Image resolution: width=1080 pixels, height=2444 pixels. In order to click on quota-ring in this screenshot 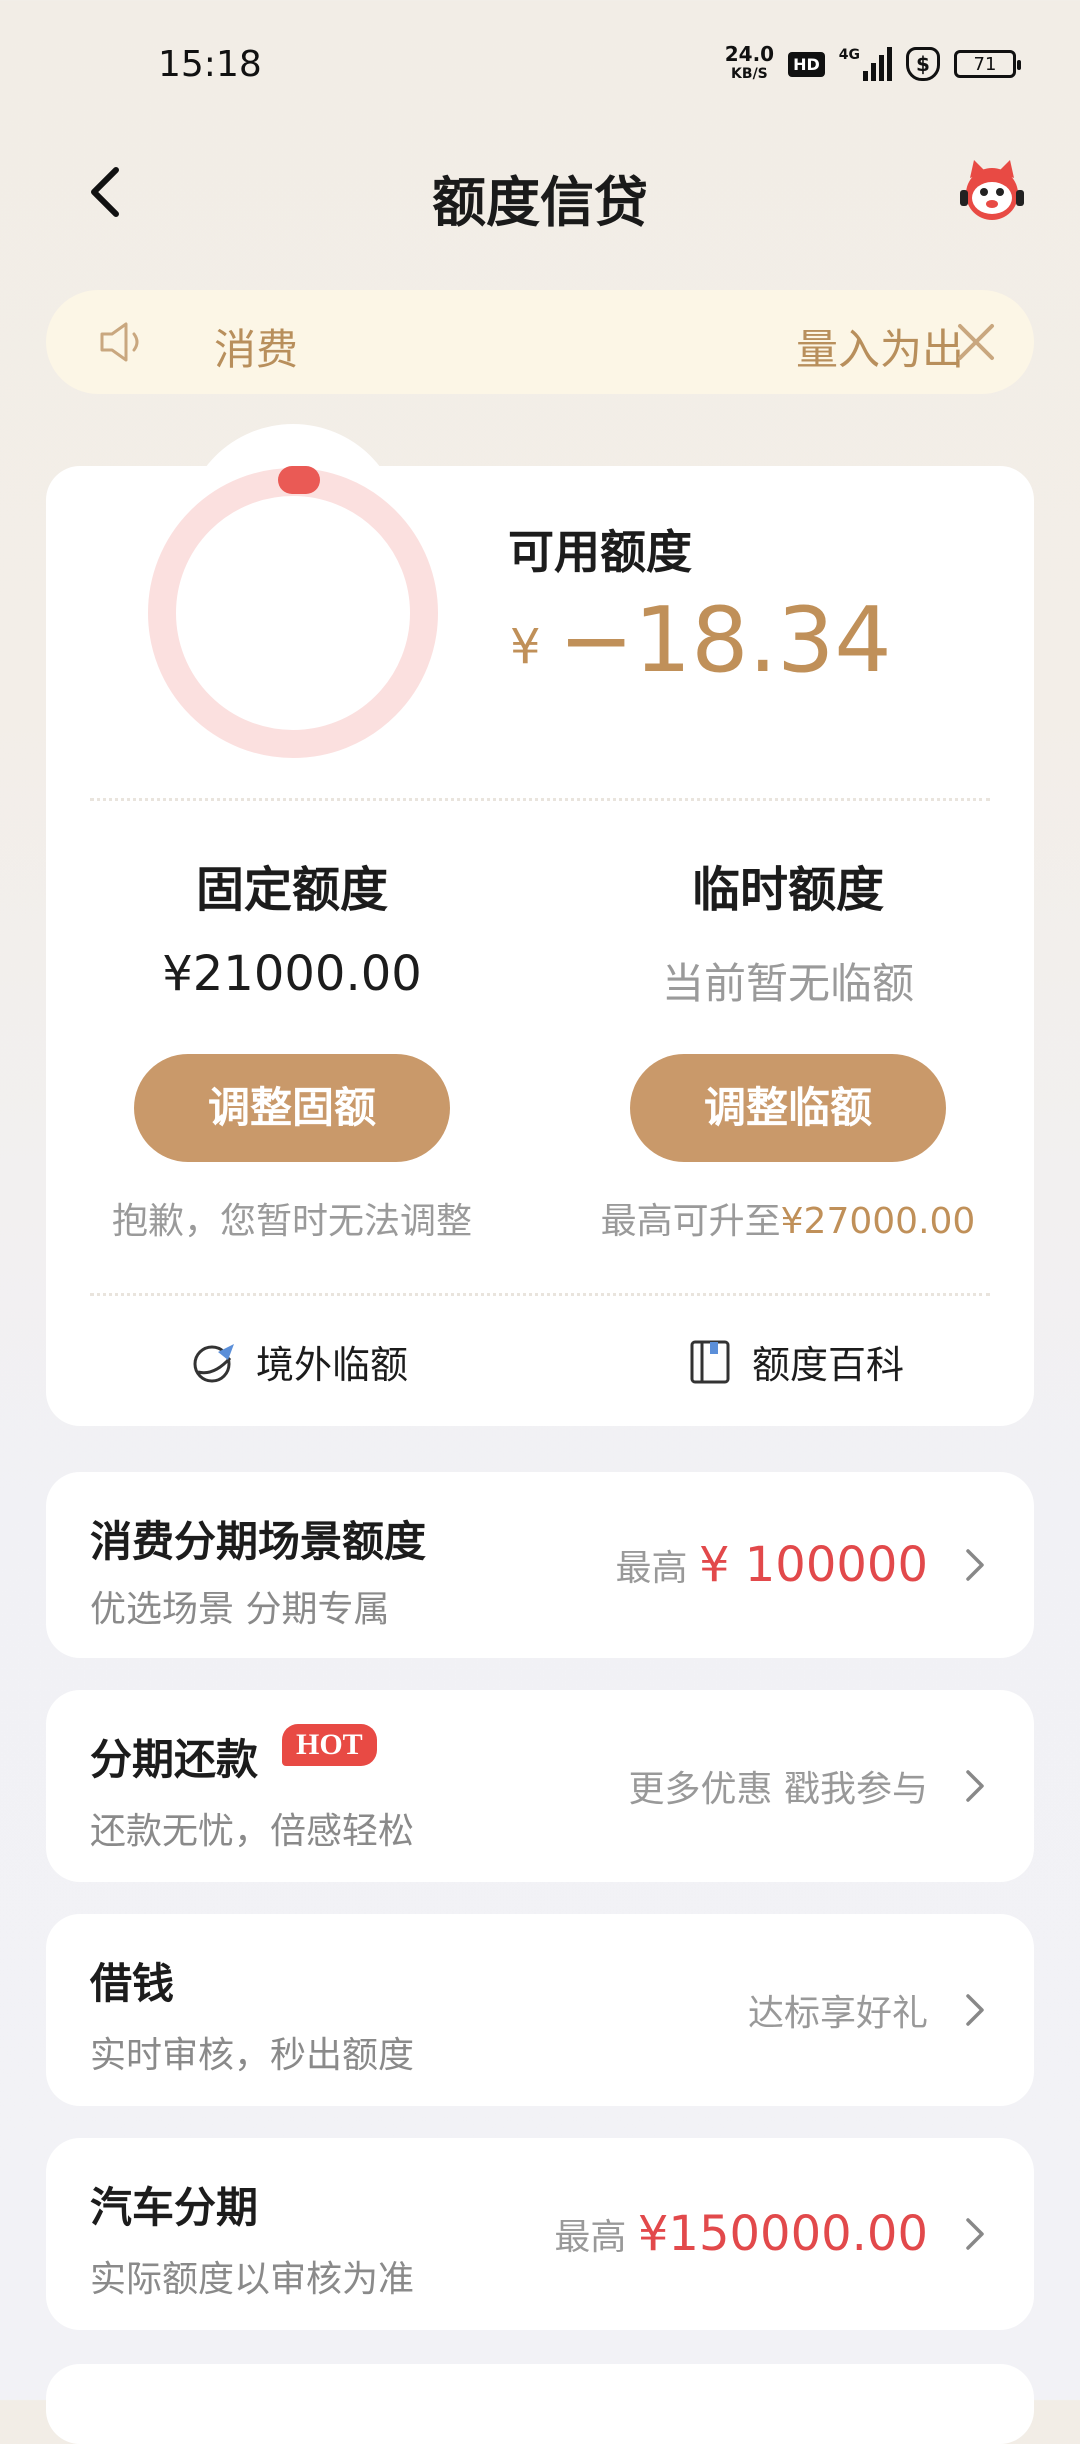, I will do `click(293, 613)`.